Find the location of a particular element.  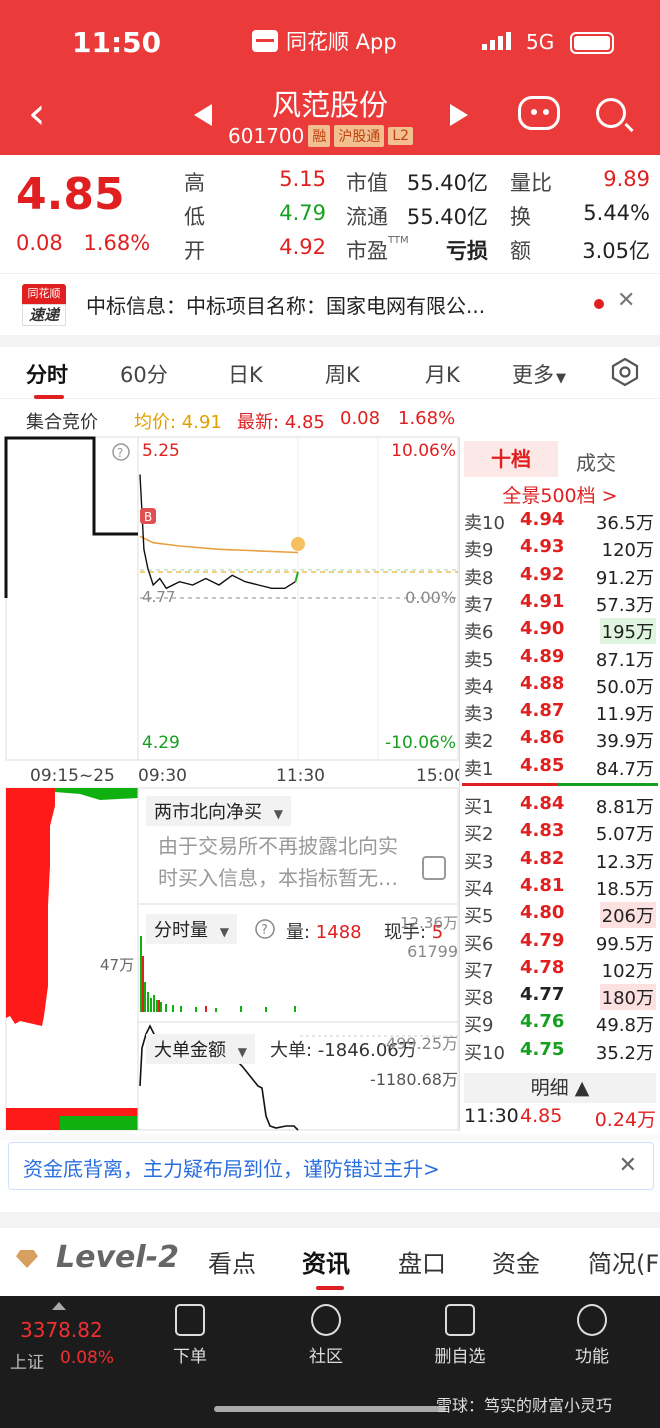

ask-row: 卖10 4.94 36.5万 is located at coordinates (560, 520).